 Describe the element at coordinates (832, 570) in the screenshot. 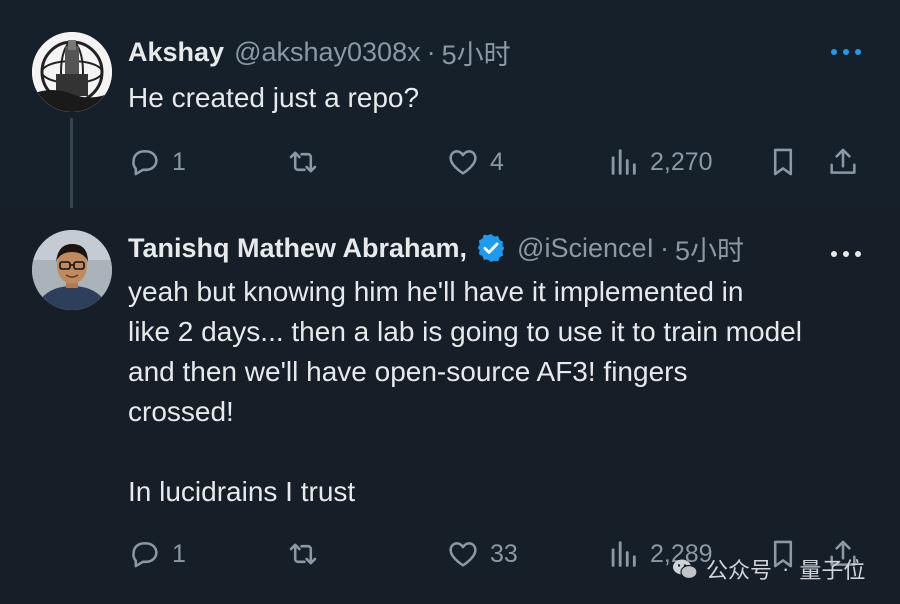

I see `watermark-brand: 量子位` at that location.